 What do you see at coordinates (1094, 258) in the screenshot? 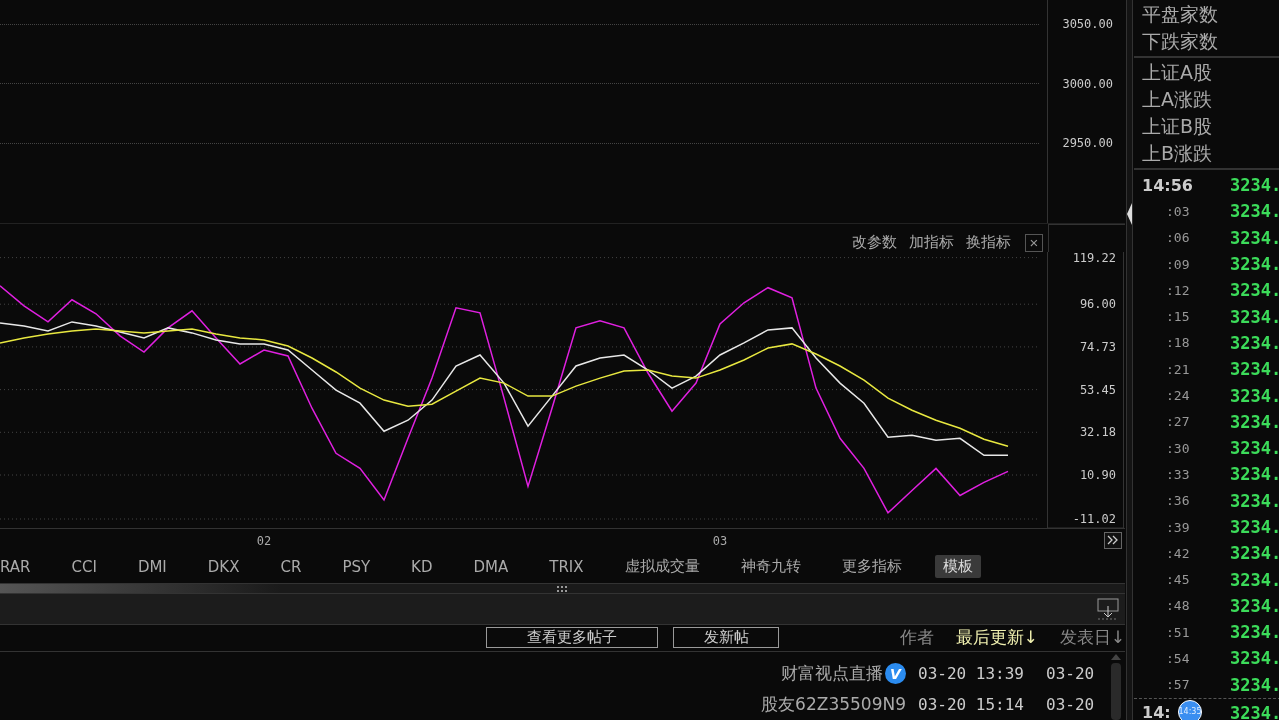
I see `axis-label: 119.22` at bounding box center [1094, 258].